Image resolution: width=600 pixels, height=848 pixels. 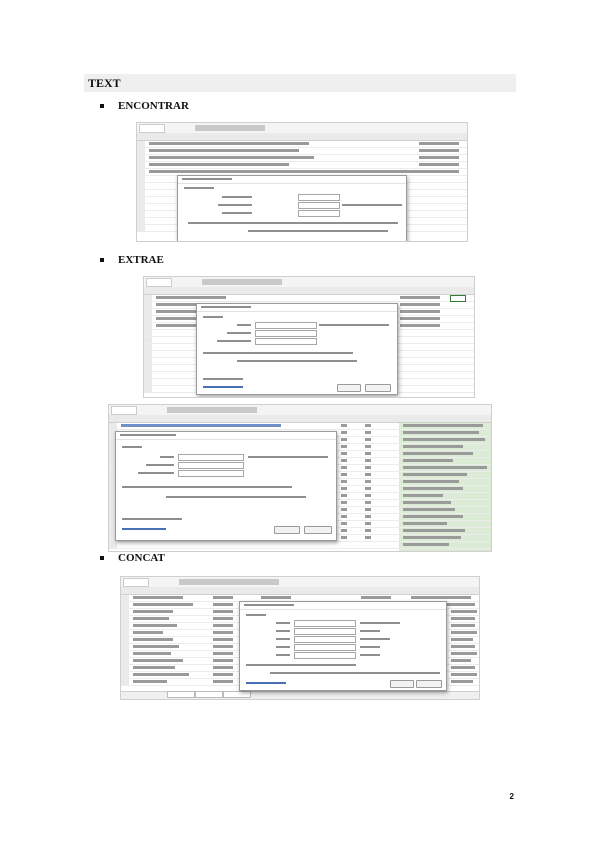 I want to click on screenshot-extrae, so click(x=309, y=337).